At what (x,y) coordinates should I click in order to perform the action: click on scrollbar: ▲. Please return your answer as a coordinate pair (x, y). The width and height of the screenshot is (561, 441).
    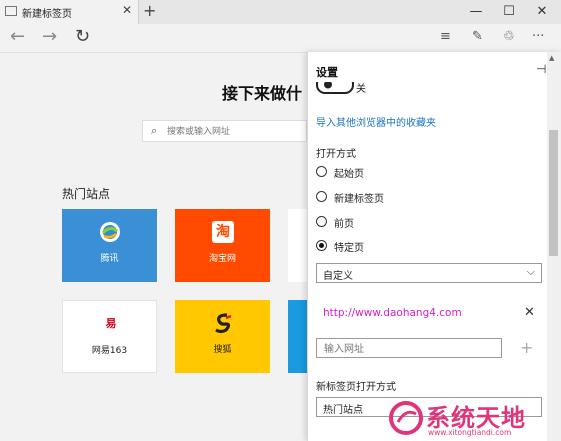
    Looking at the image, I should click on (554, 246).